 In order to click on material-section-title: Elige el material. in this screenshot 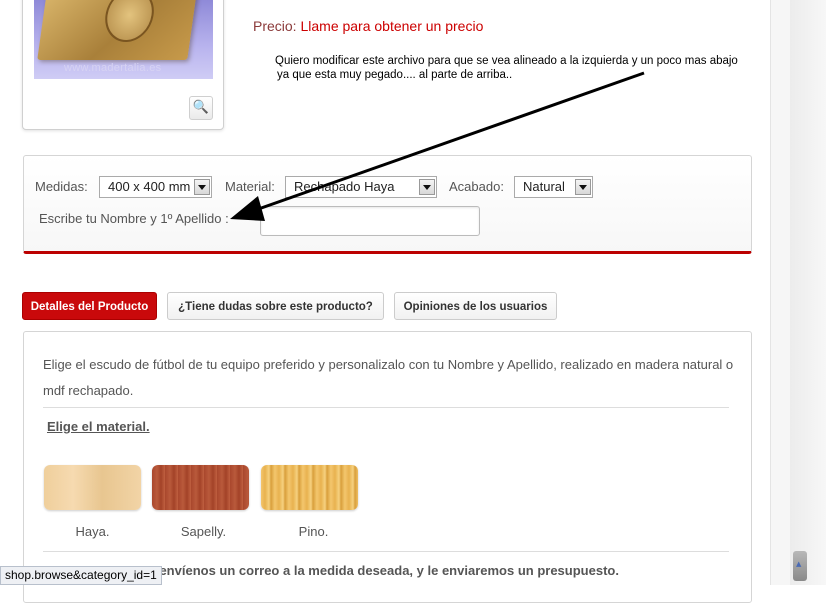, I will do `click(98, 426)`.